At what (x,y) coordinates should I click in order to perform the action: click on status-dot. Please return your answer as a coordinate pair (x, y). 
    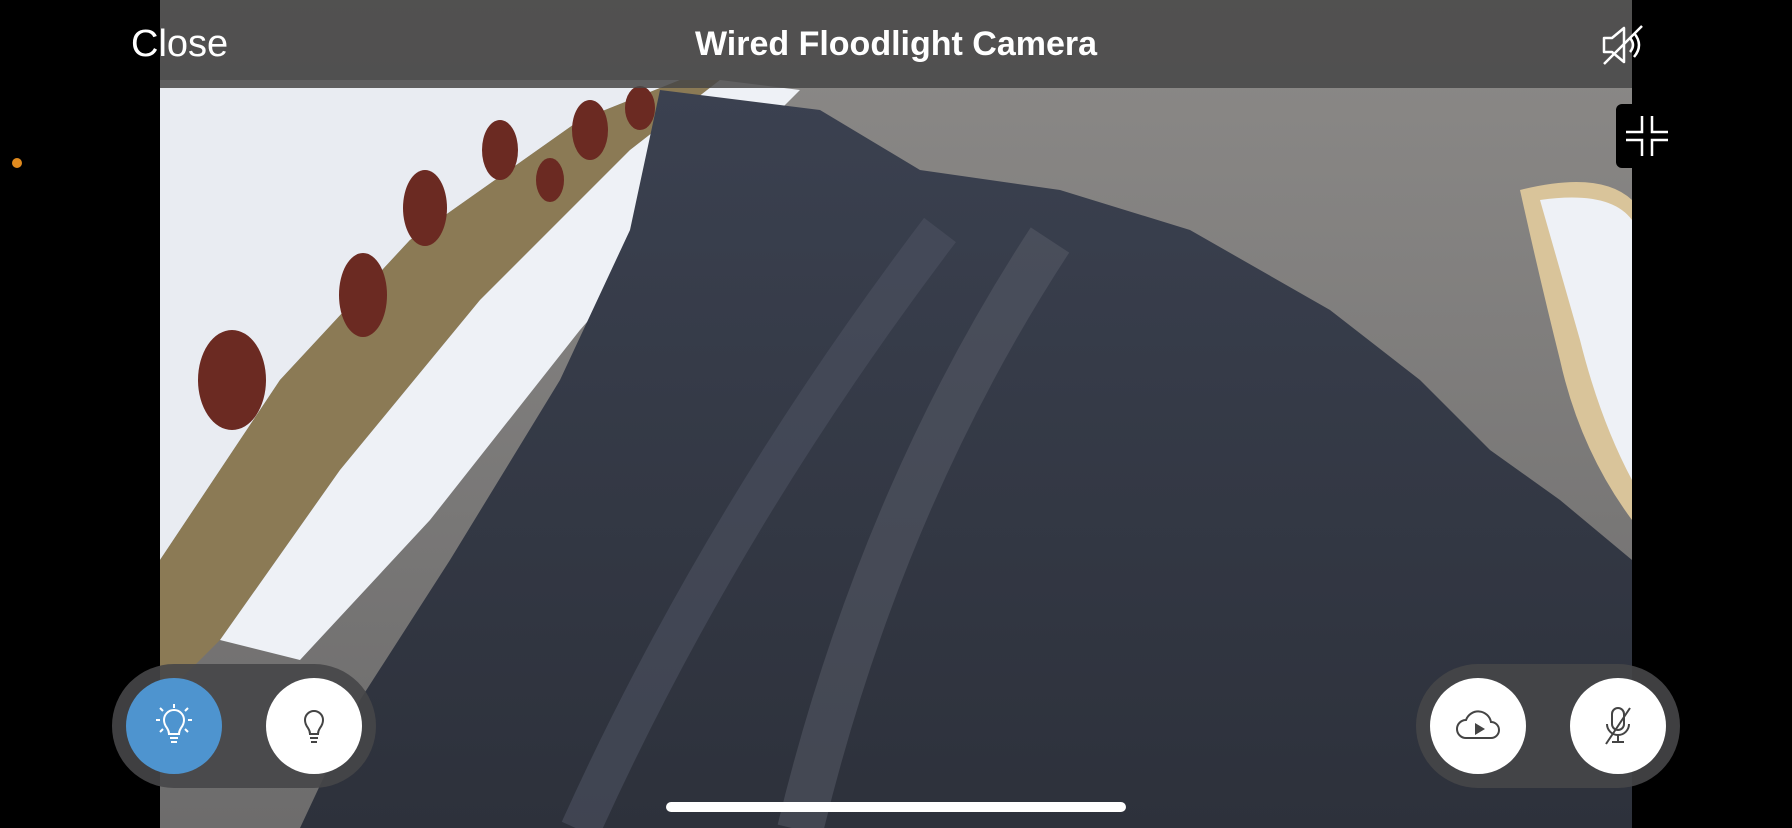
    Looking at the image, I should click on (17, 163).